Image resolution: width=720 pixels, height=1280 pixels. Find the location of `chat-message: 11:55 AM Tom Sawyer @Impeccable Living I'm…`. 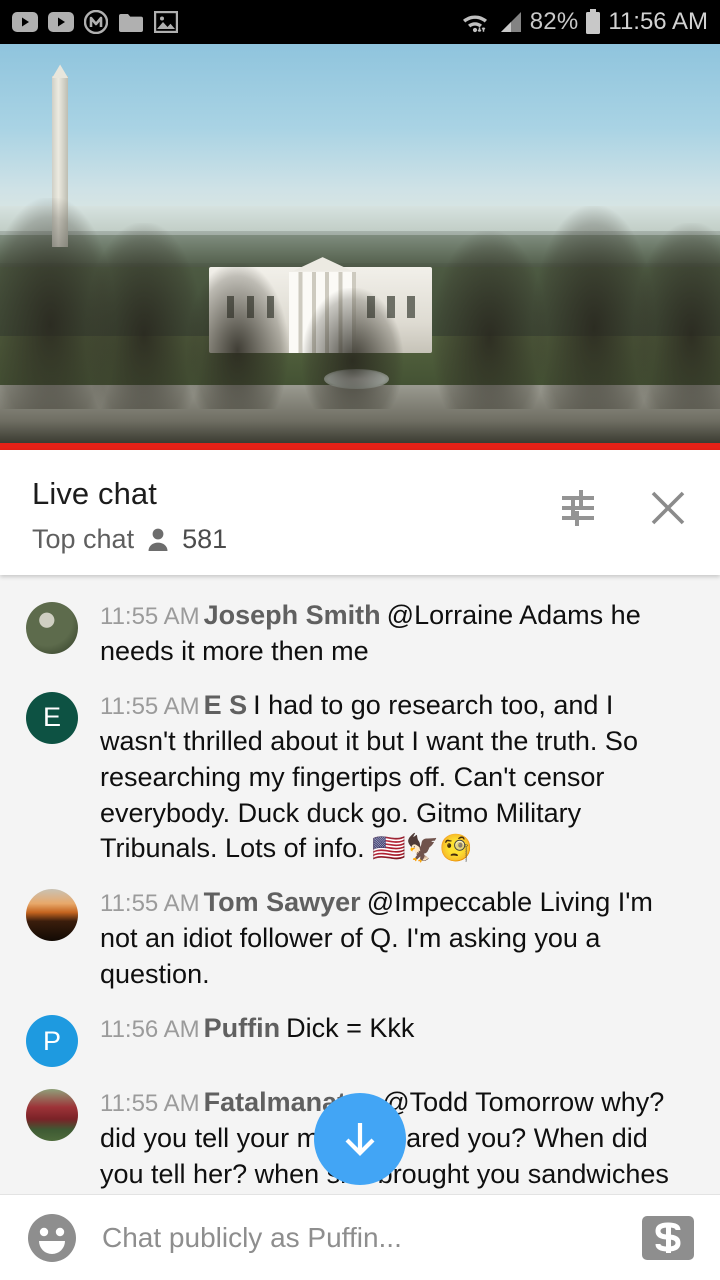

chat-message: 11:55 AM Tom Sawyer @Impeccable Living I'm… is located at coordinates (360, 939).